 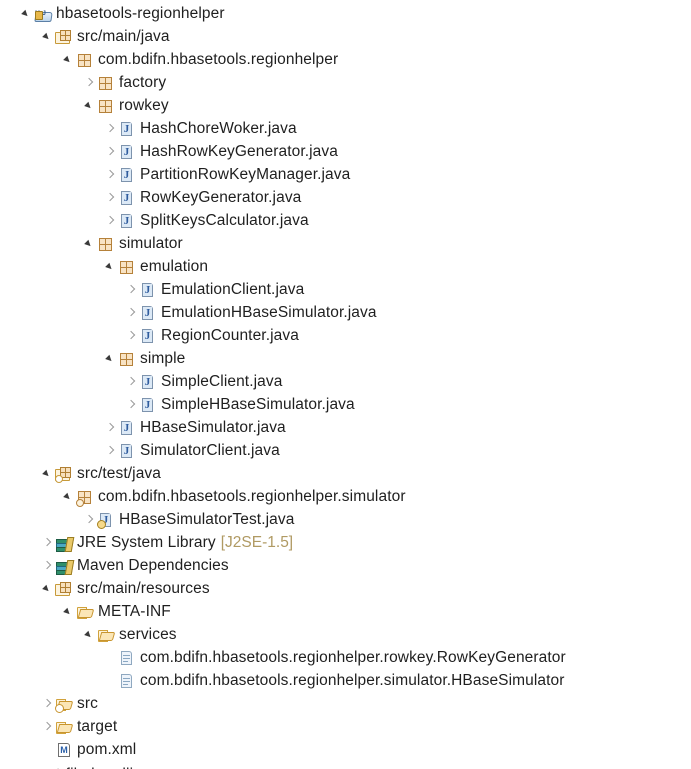 I want to click on tree-row: src/main/resources, so click(x=345, y=588).